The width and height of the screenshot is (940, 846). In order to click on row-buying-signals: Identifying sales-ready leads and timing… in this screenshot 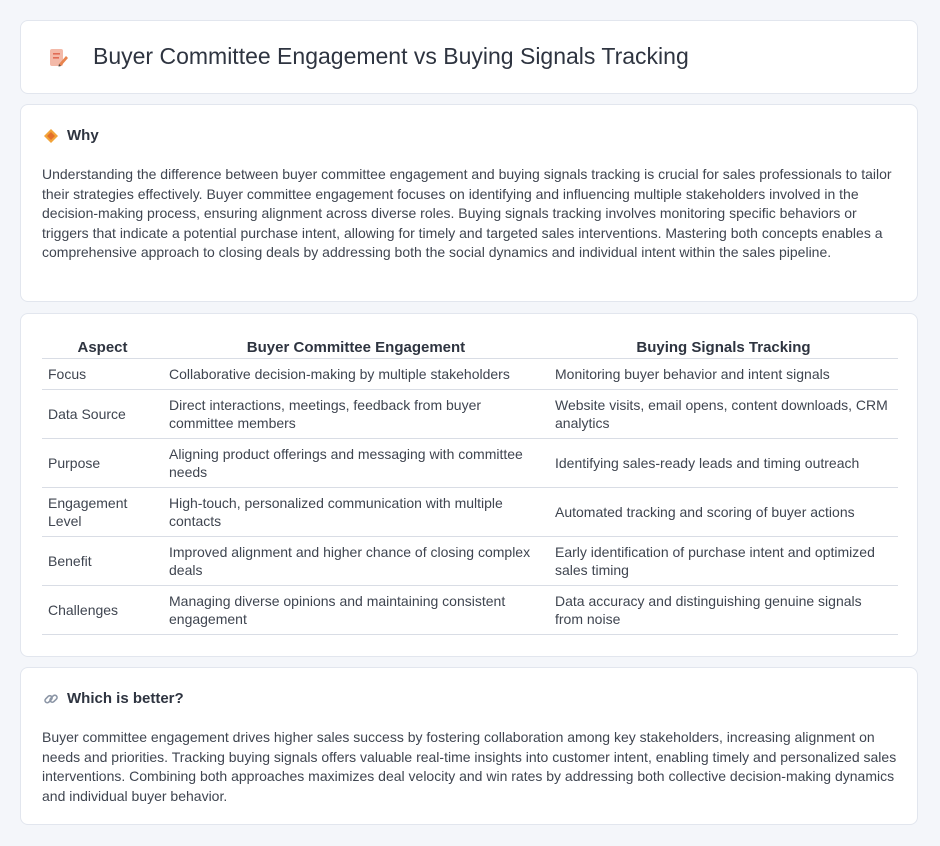, I will do `click(723, 463)`.